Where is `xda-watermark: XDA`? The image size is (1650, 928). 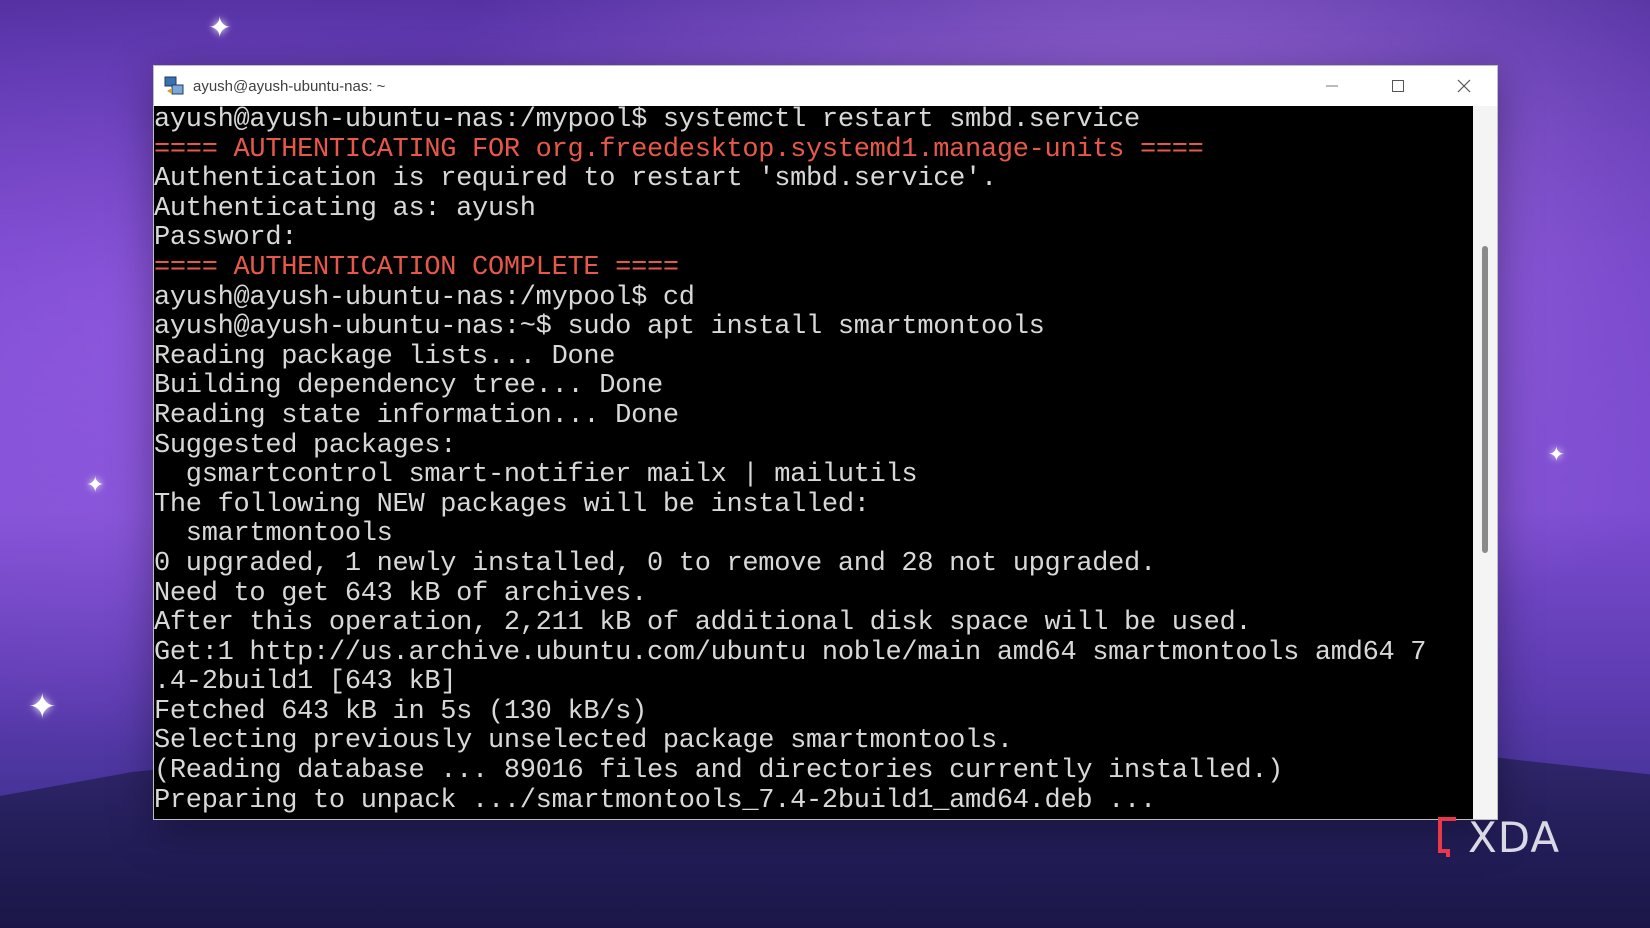
xda-watermark: XDA is located at coordinates (1497, 837).